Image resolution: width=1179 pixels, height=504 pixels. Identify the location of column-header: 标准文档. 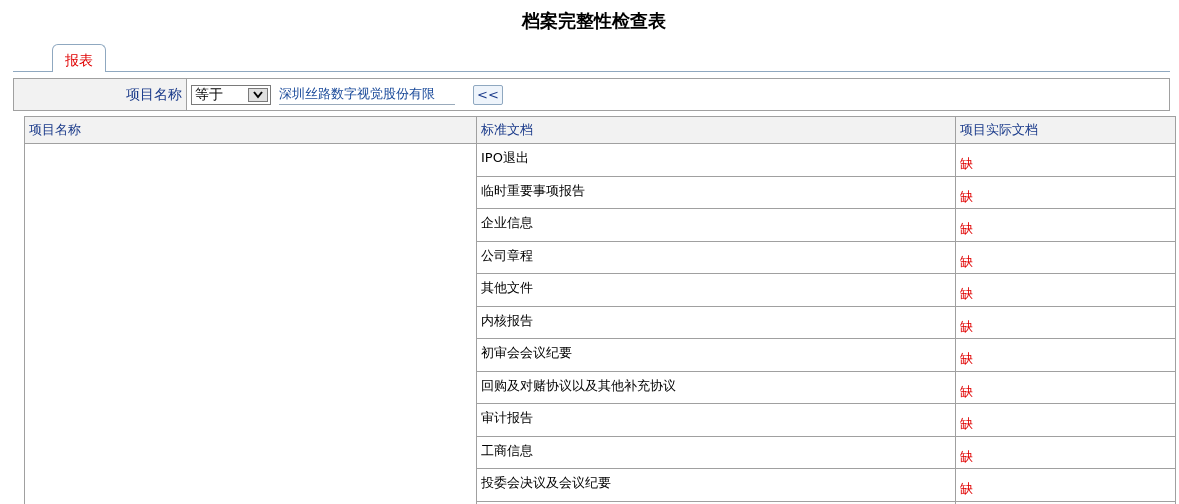
(716, 130).